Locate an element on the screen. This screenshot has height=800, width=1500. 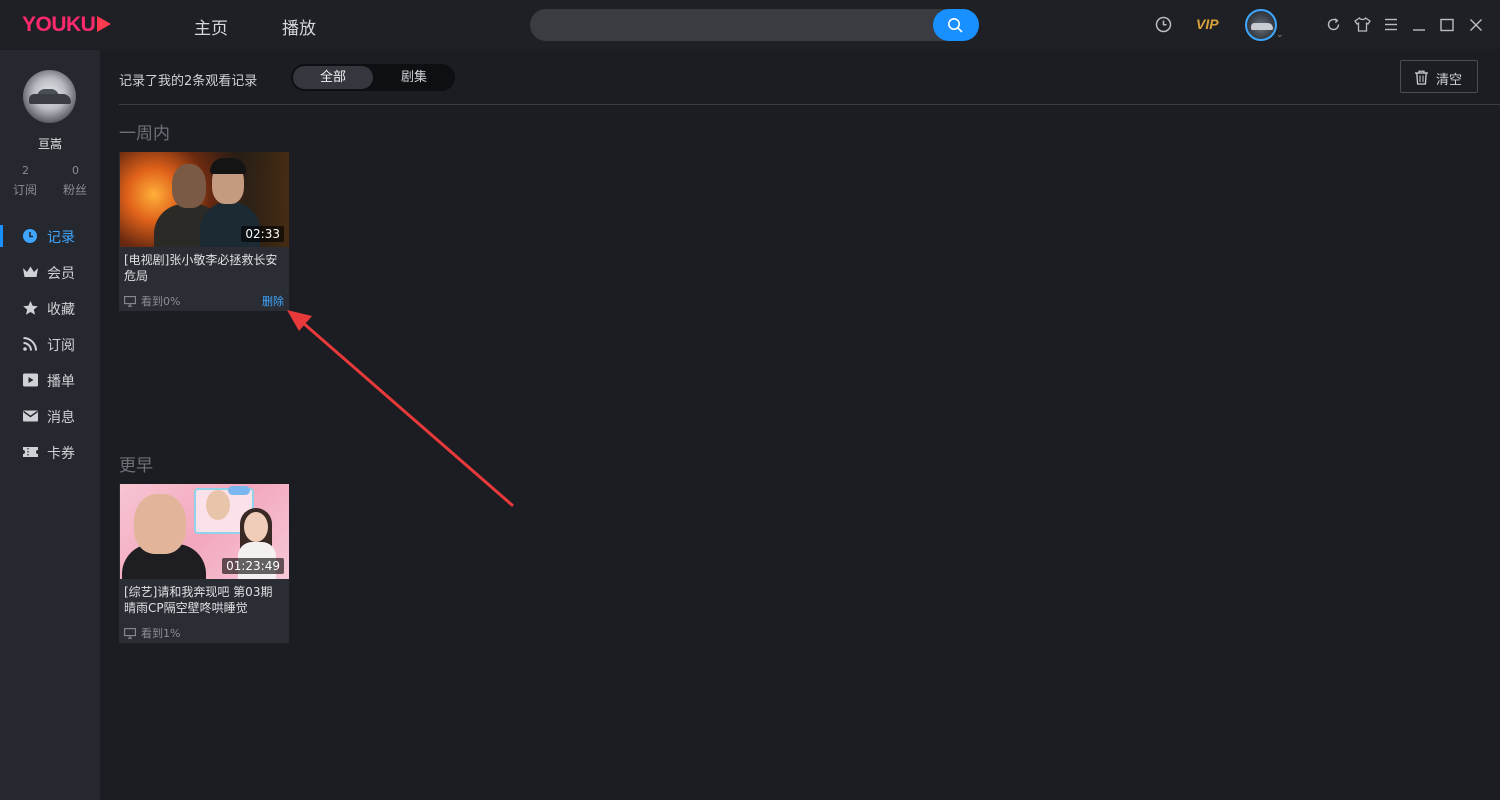
search-icon is located at coordinates (955, 25).